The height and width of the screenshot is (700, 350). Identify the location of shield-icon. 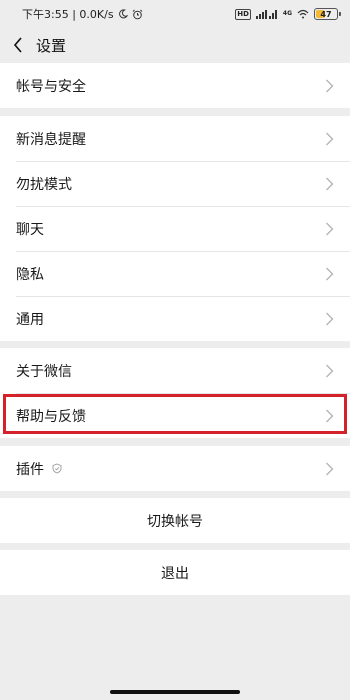
(57, 468).